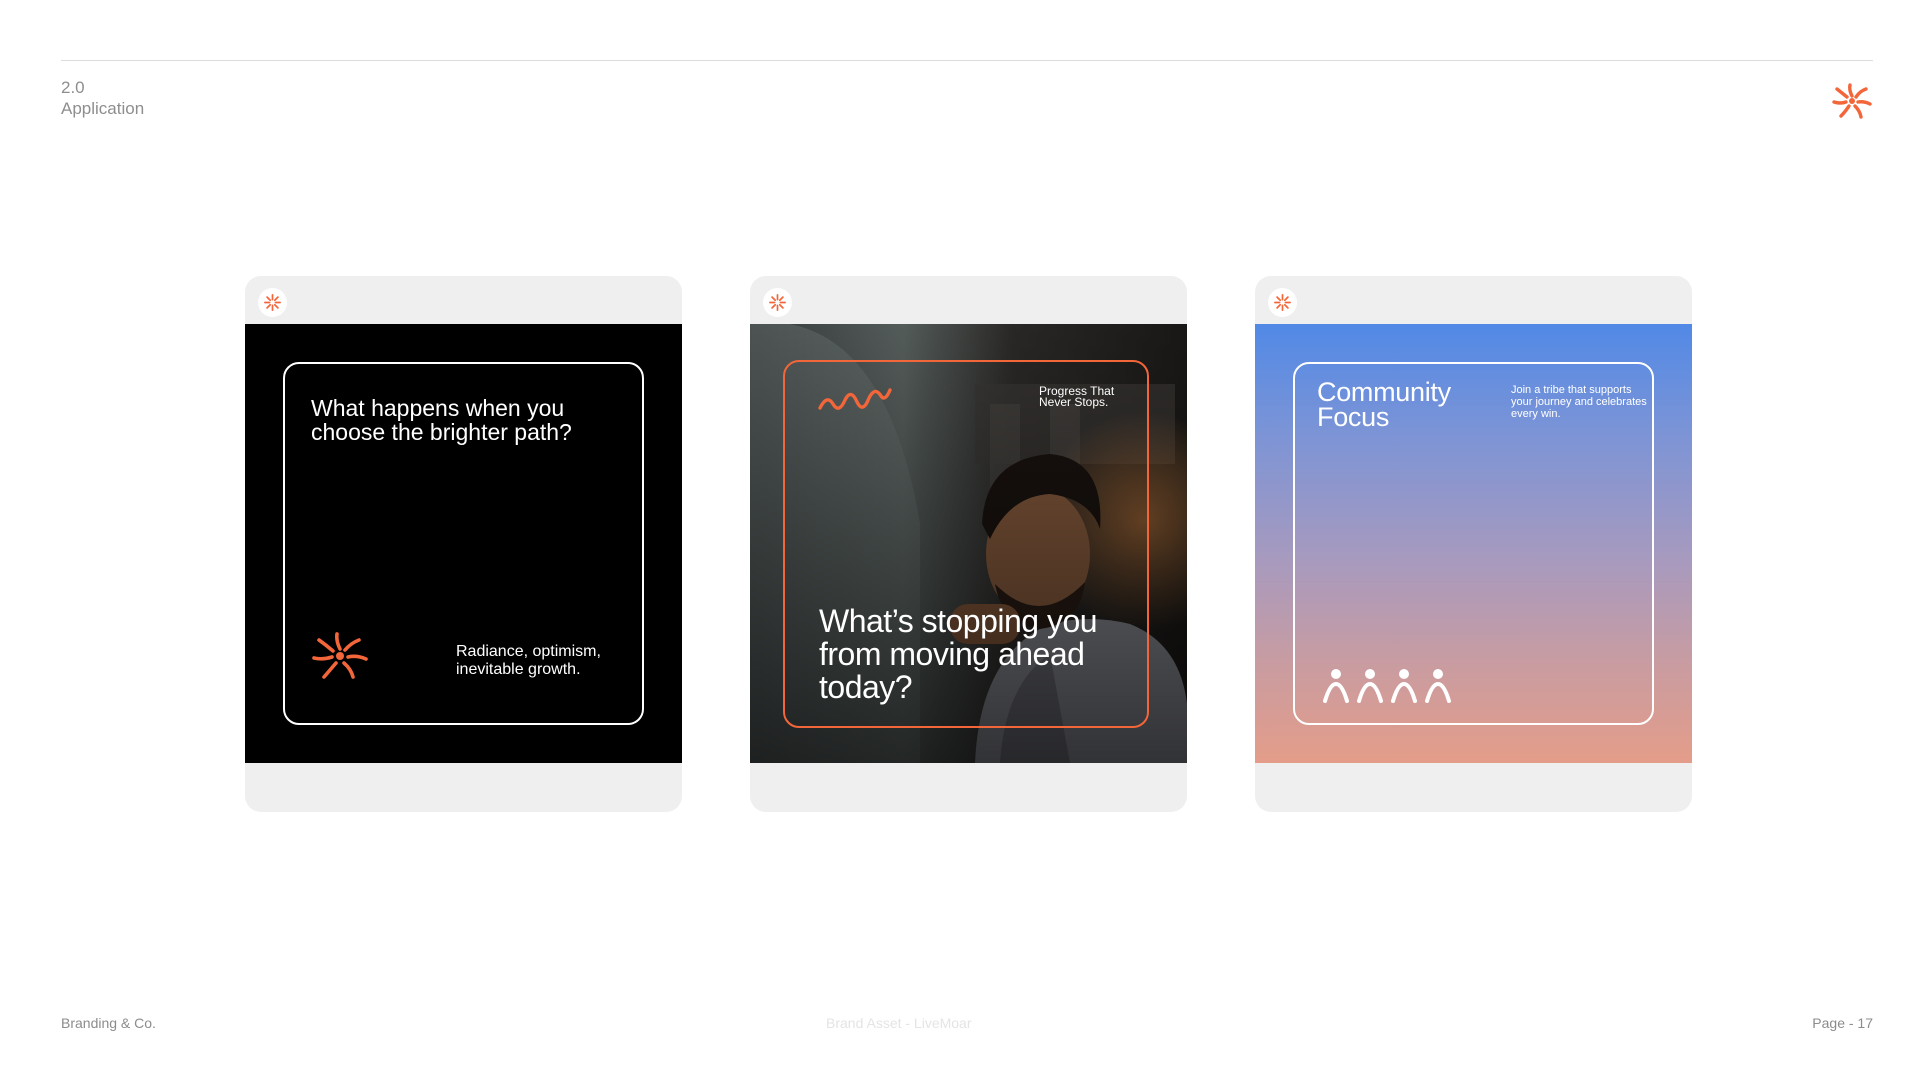 This screenshot has width=1921, height=1081. What do you see at coordinates (103, 108) in the screenshot?
I see `section-title: Application` at bounding box center [103, 108].